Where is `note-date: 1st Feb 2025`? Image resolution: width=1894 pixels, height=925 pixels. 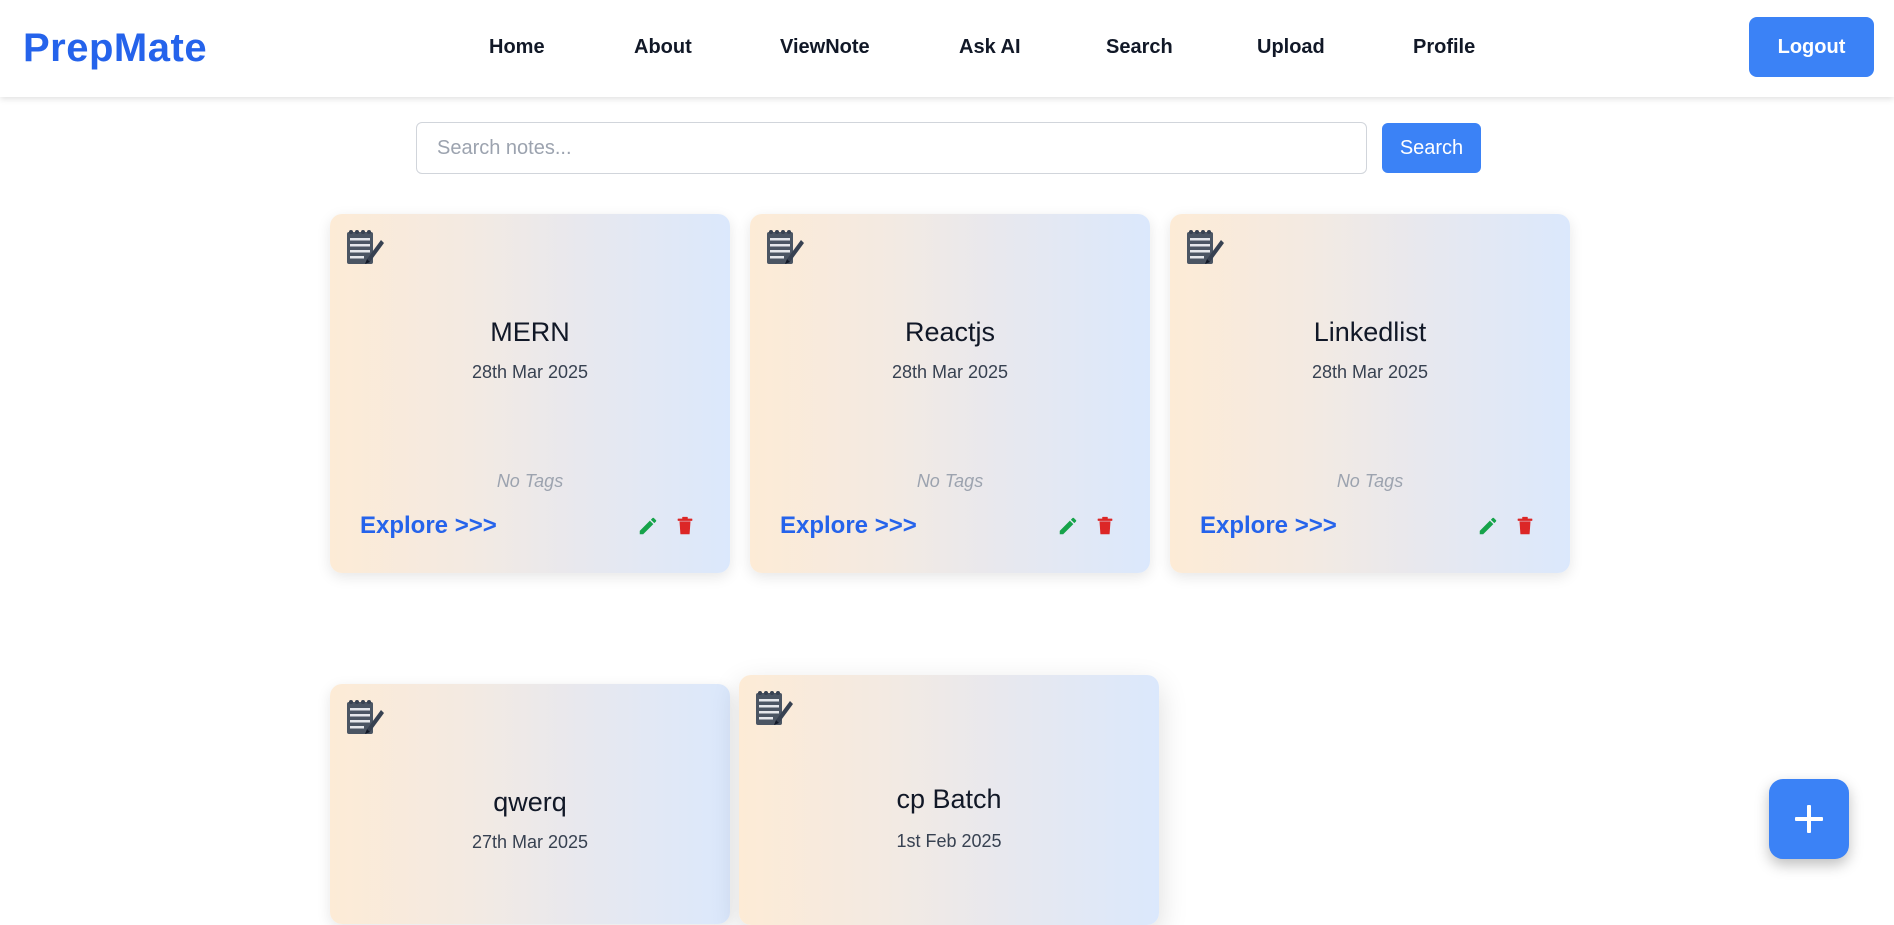 note-date: 1st Feb 2025 is located at coordinates (949, 841).